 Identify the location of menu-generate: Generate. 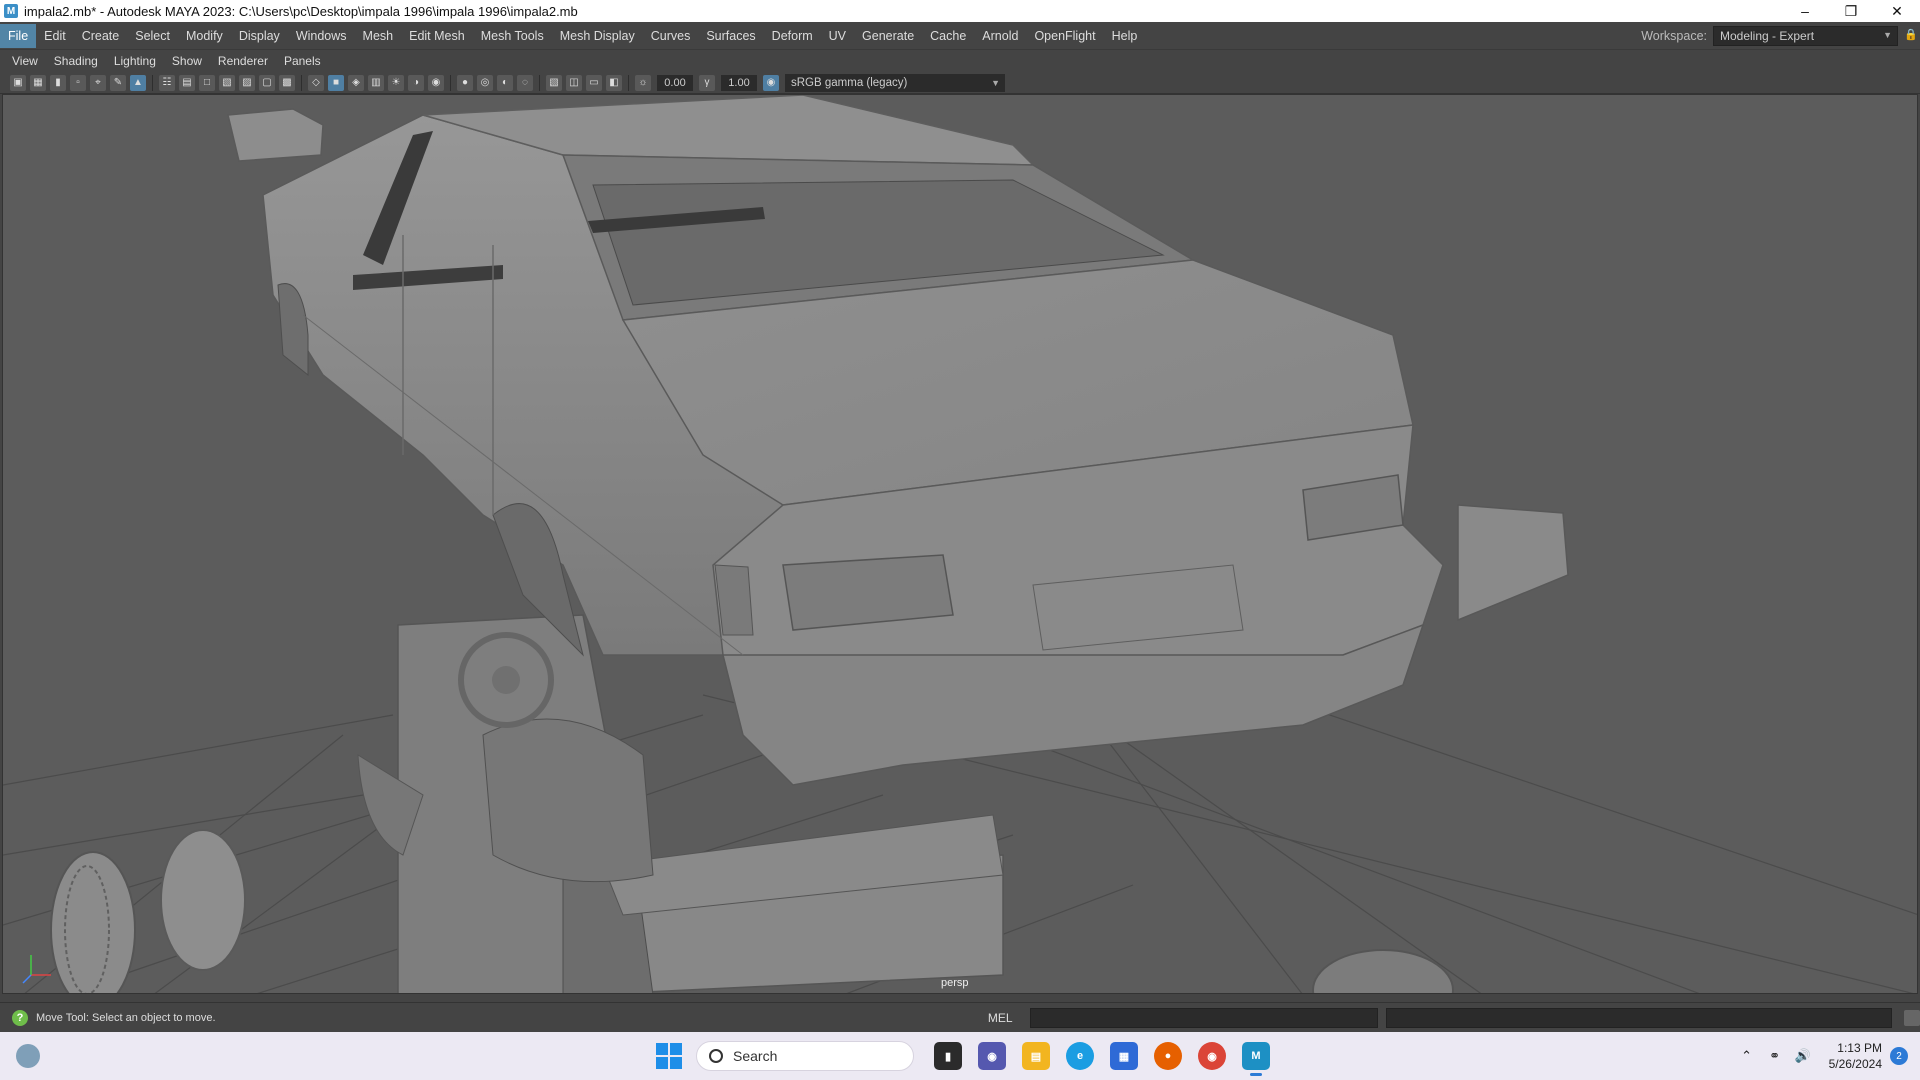
(888, 36).